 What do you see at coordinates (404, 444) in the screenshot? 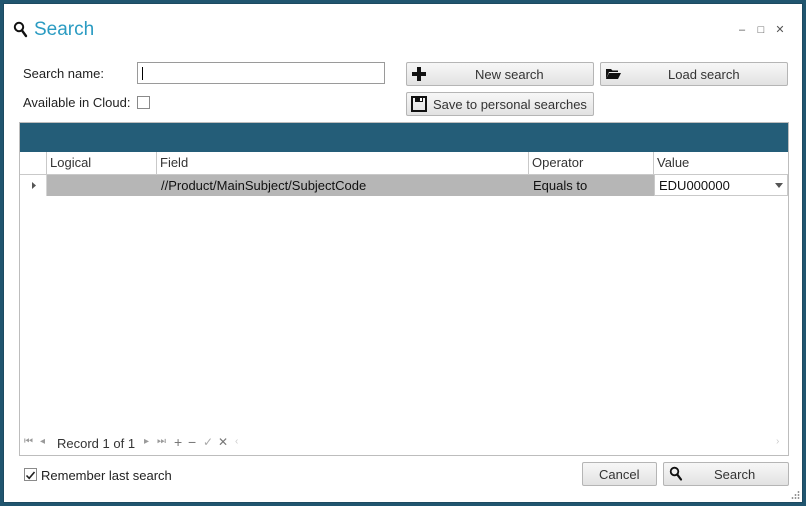
I see `grid-pager: ⏮ ◂ Record 1 of 1 ▸ ⏭ + − ✓ ✕ ‹ ›` at bounding box center [404, 444].